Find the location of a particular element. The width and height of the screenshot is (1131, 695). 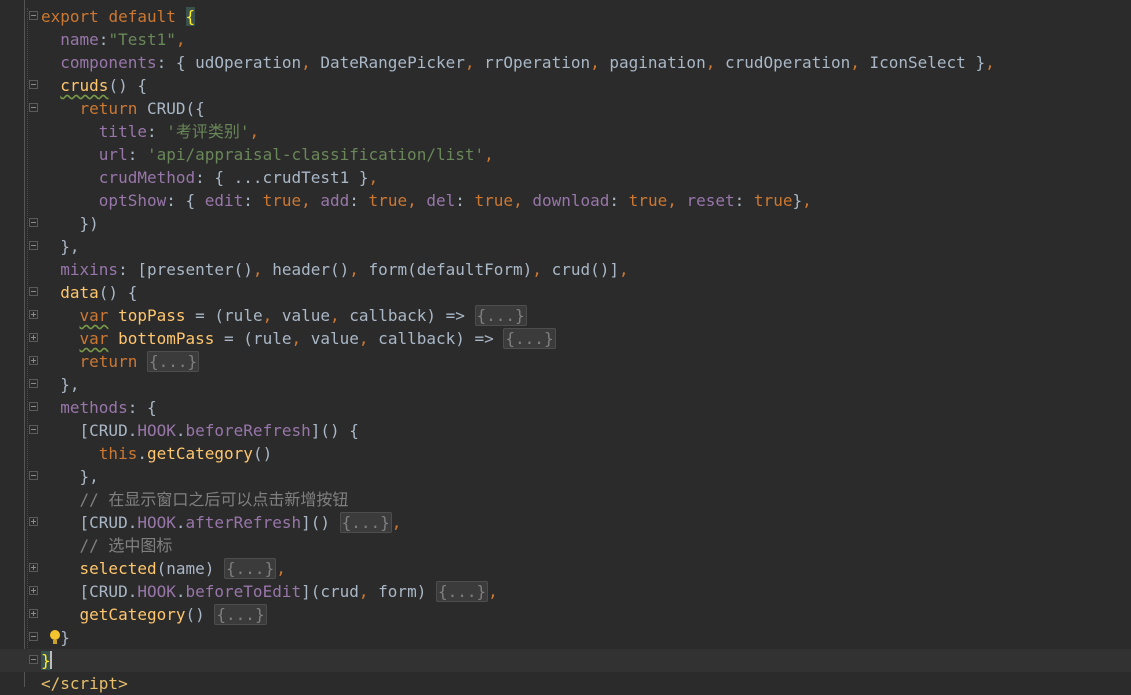

code-token: > is located at coordinates (123, 683).